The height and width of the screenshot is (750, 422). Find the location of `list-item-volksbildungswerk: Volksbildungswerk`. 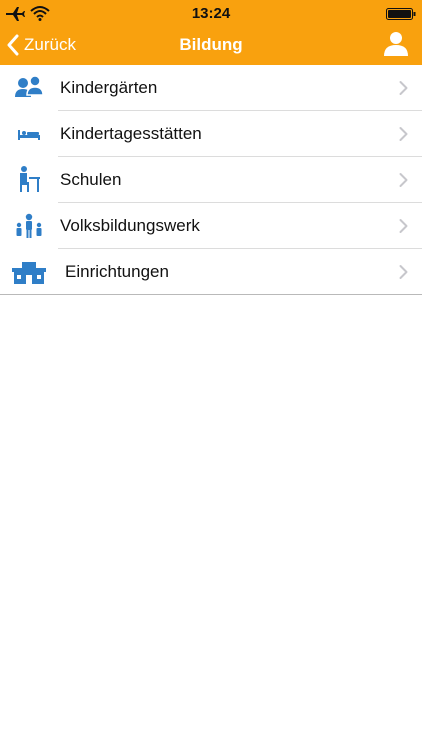

list-item-volksbildungswerk: Volksbildungswerk is located at coordinates (211, 226).